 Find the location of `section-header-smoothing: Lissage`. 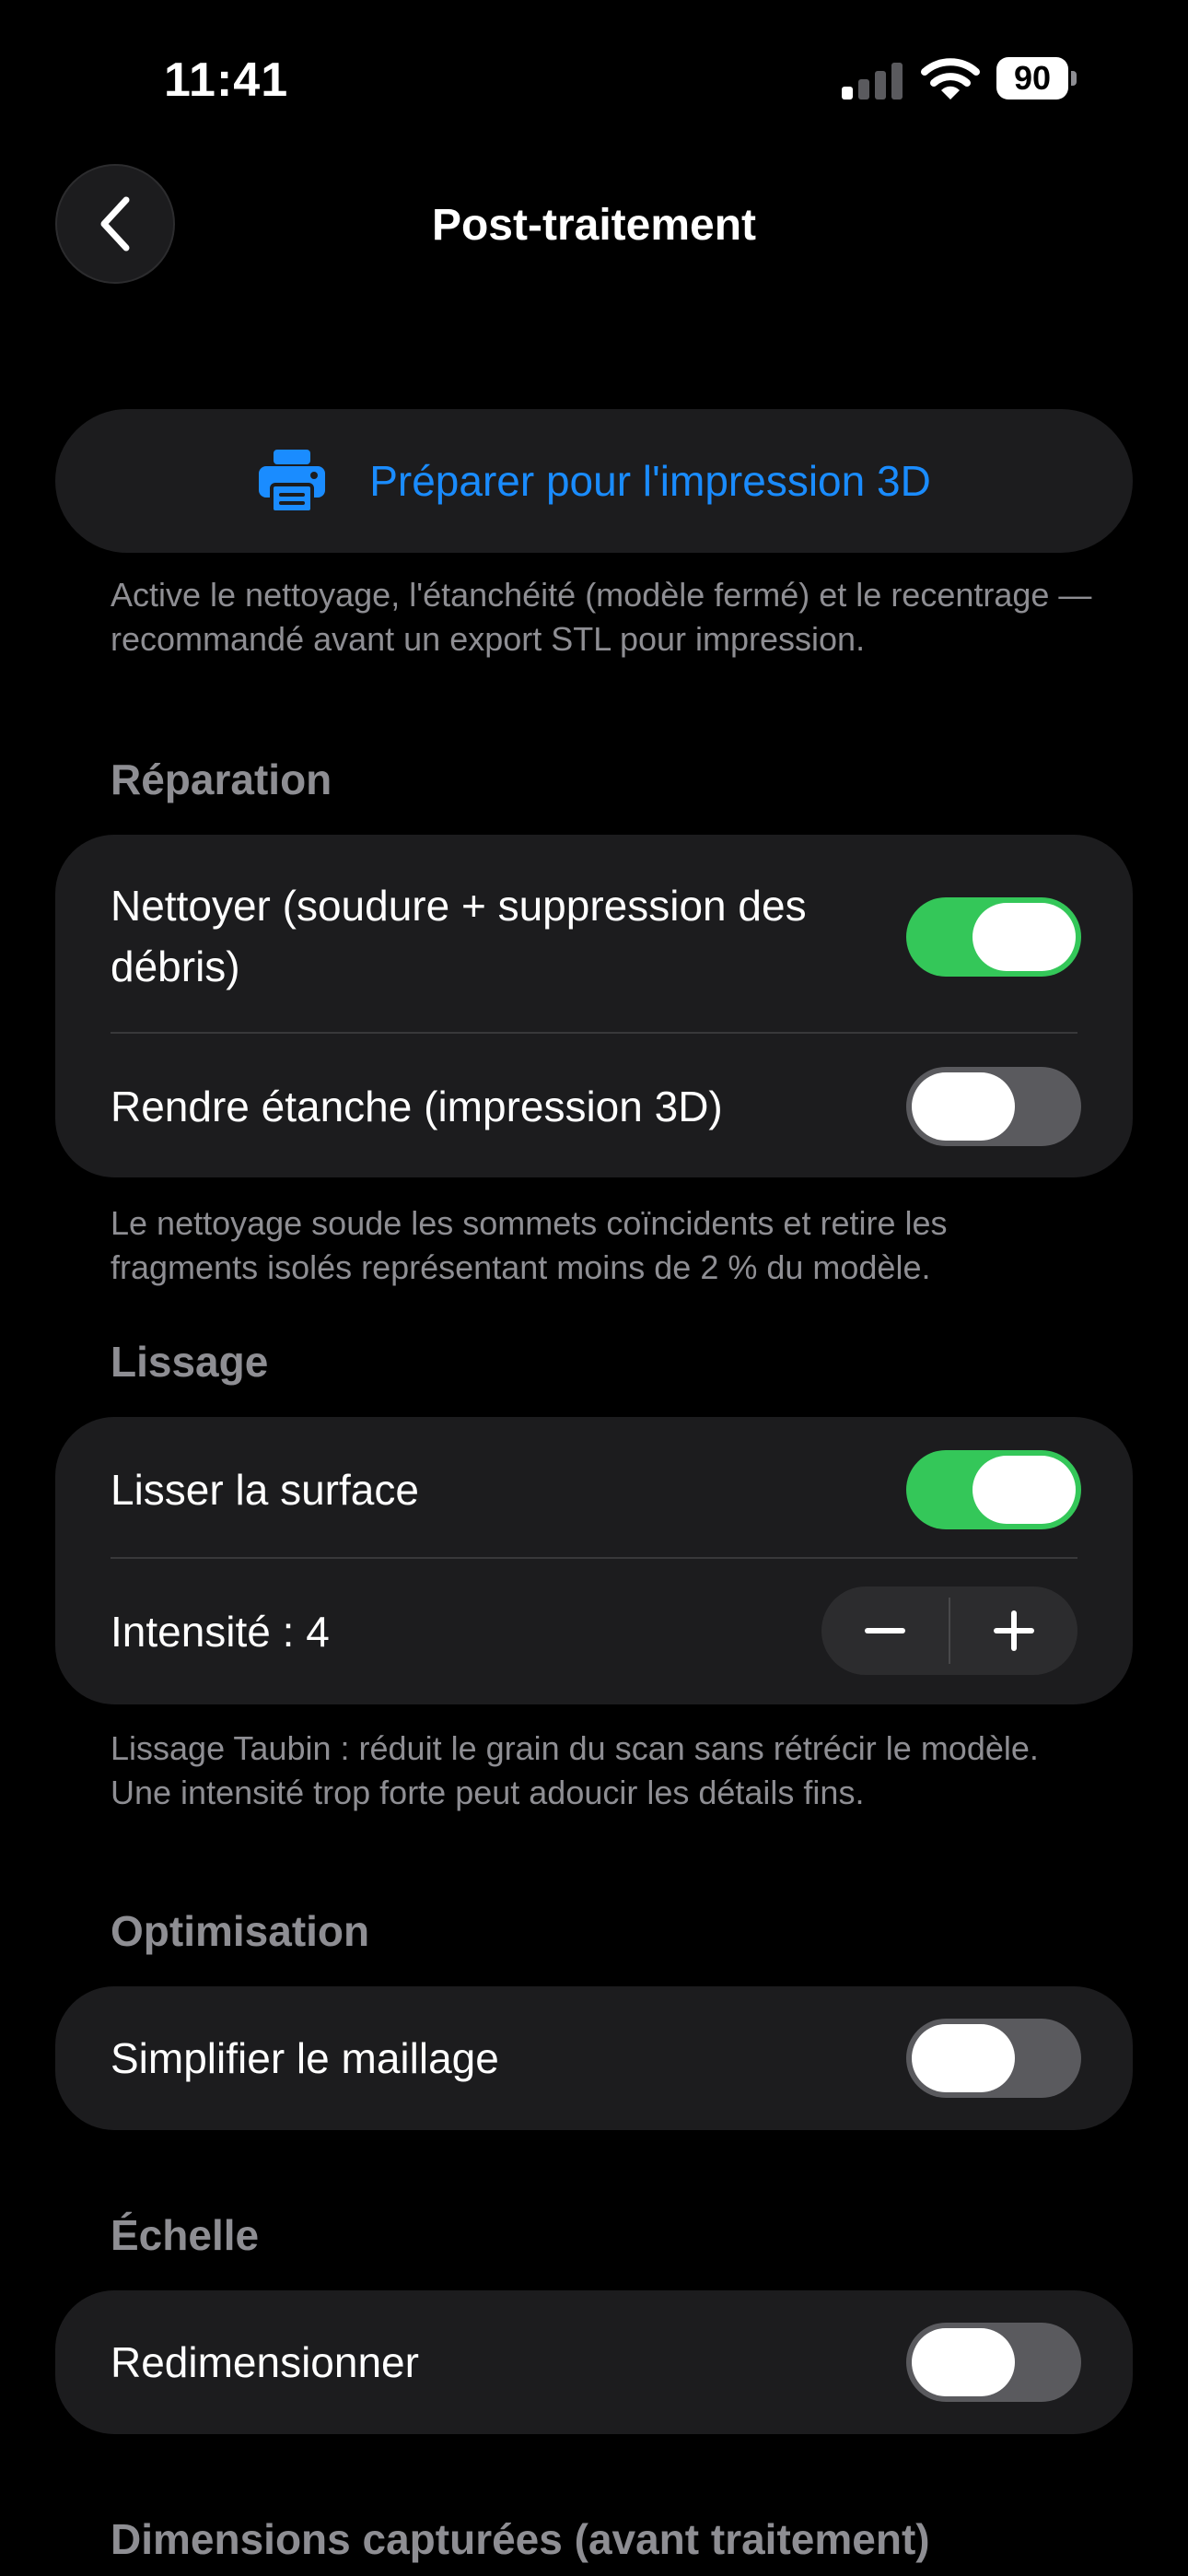

section-header-smoothing: Lissage is located at coordinates (190, 1362).